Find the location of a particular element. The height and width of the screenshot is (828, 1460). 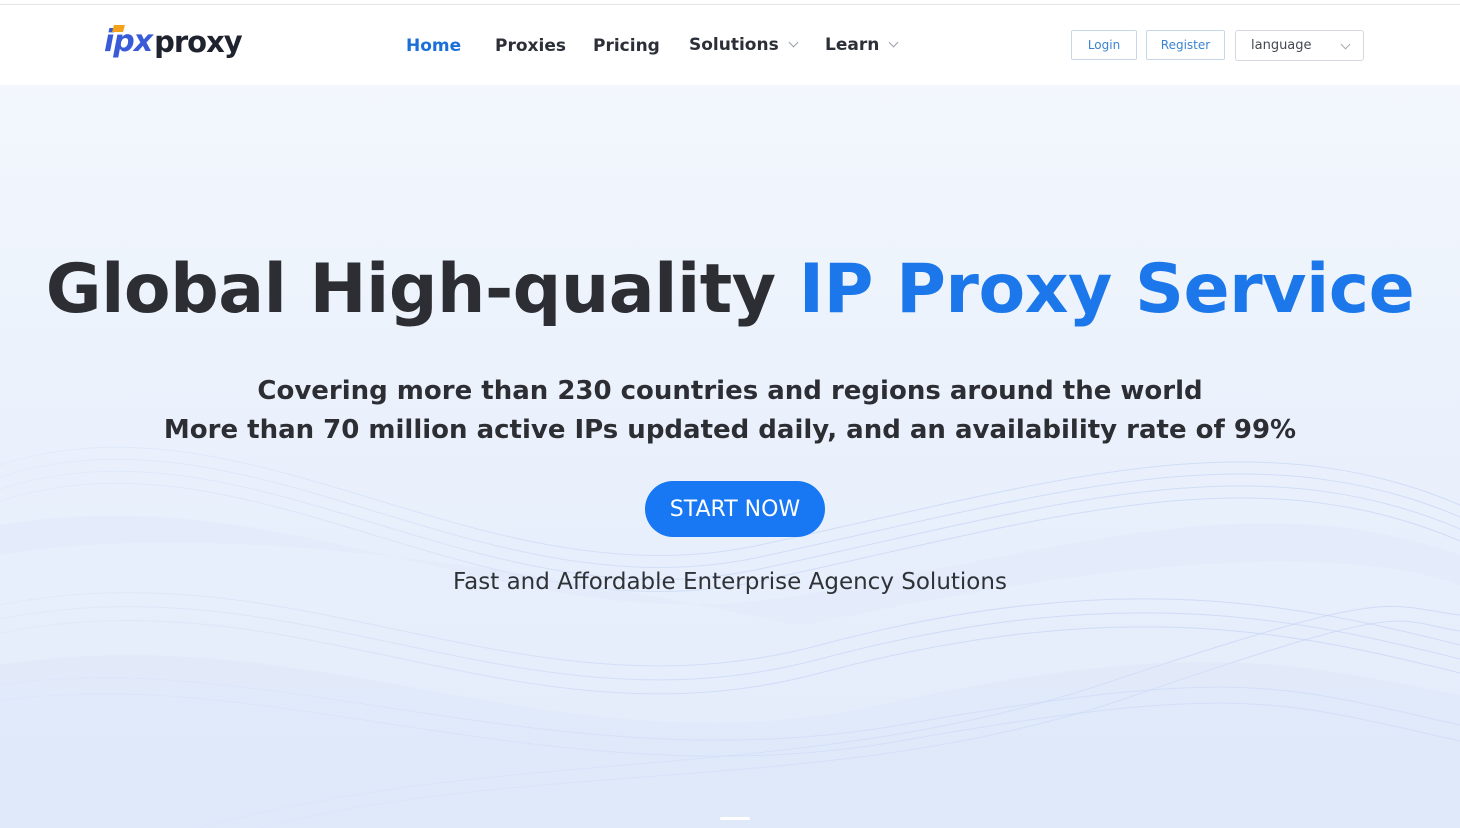

start-now-button: START NOW is located at coordinates (735, 509).